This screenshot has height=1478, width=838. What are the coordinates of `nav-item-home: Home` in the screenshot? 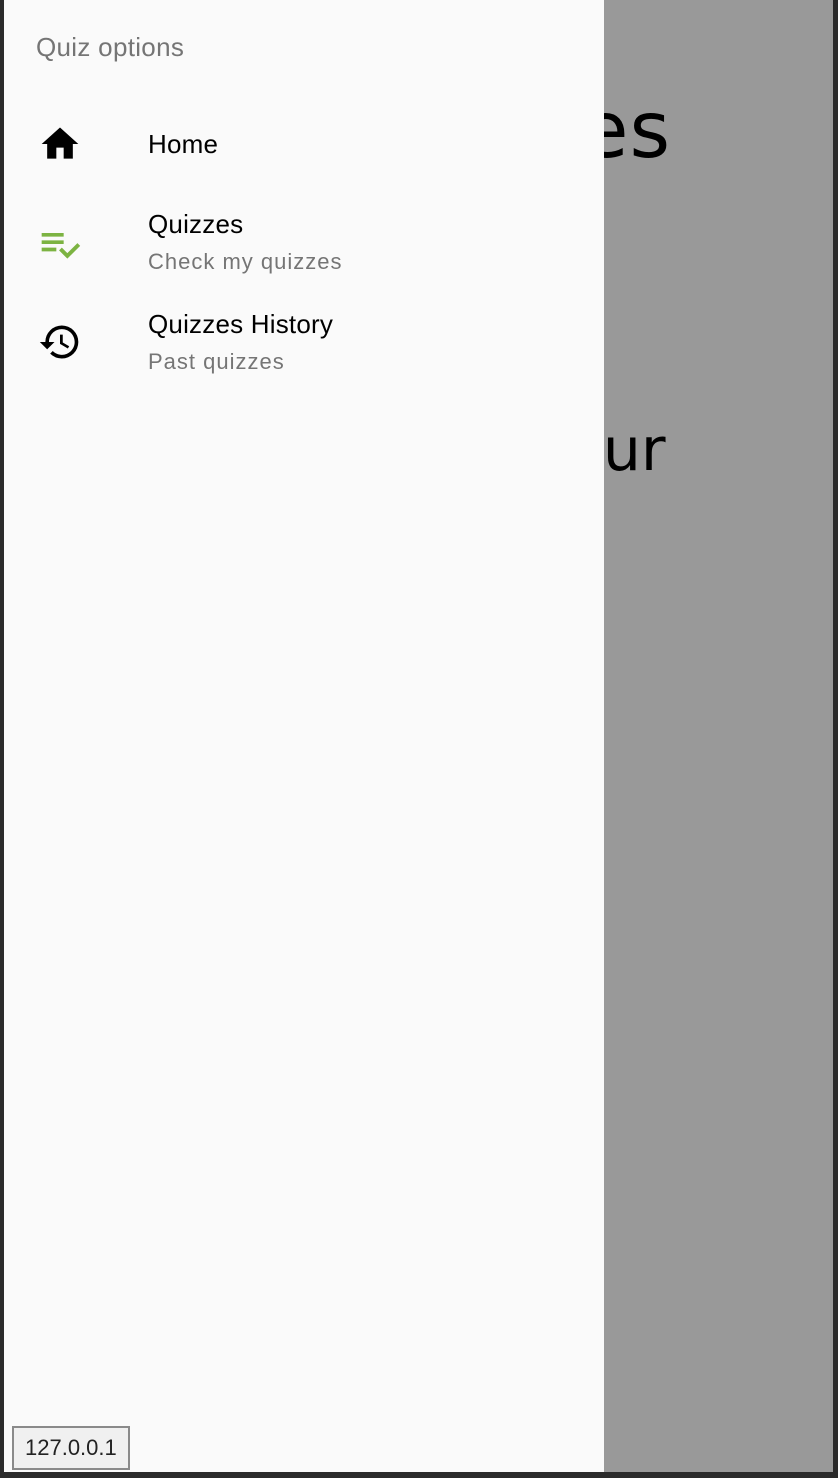 It's located at (304, 144).